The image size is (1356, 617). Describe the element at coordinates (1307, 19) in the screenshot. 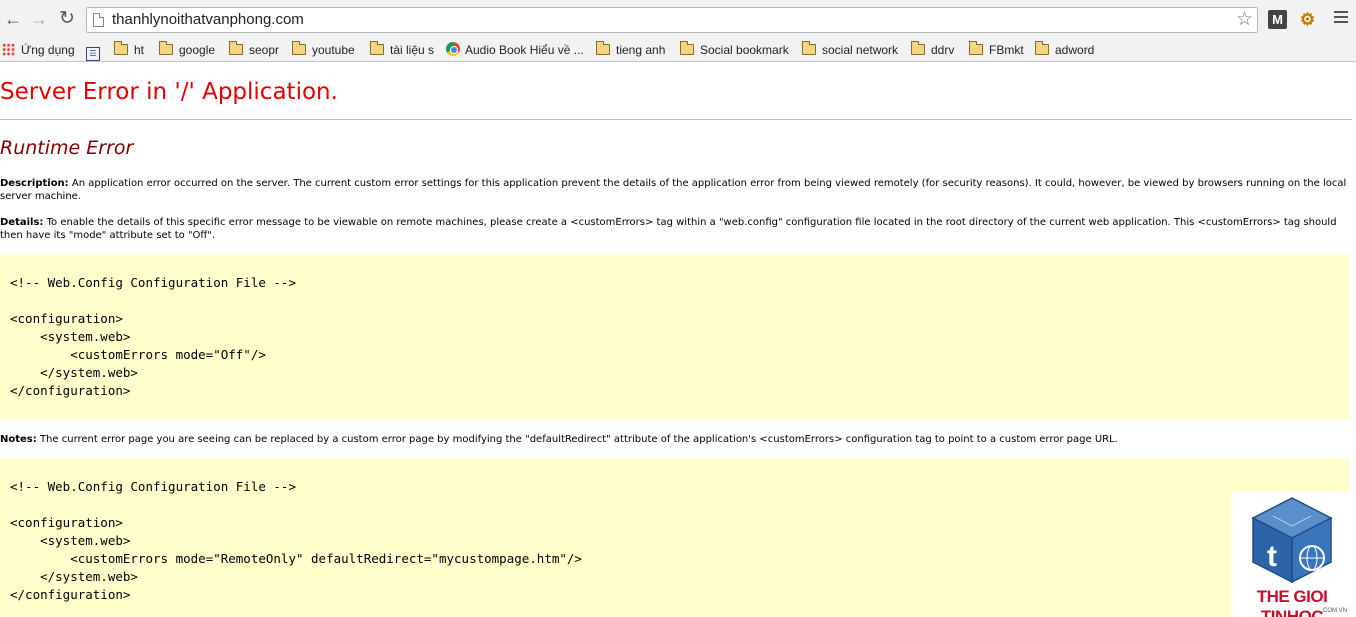

I see `extension-gear-icon: ⚙` at that location.